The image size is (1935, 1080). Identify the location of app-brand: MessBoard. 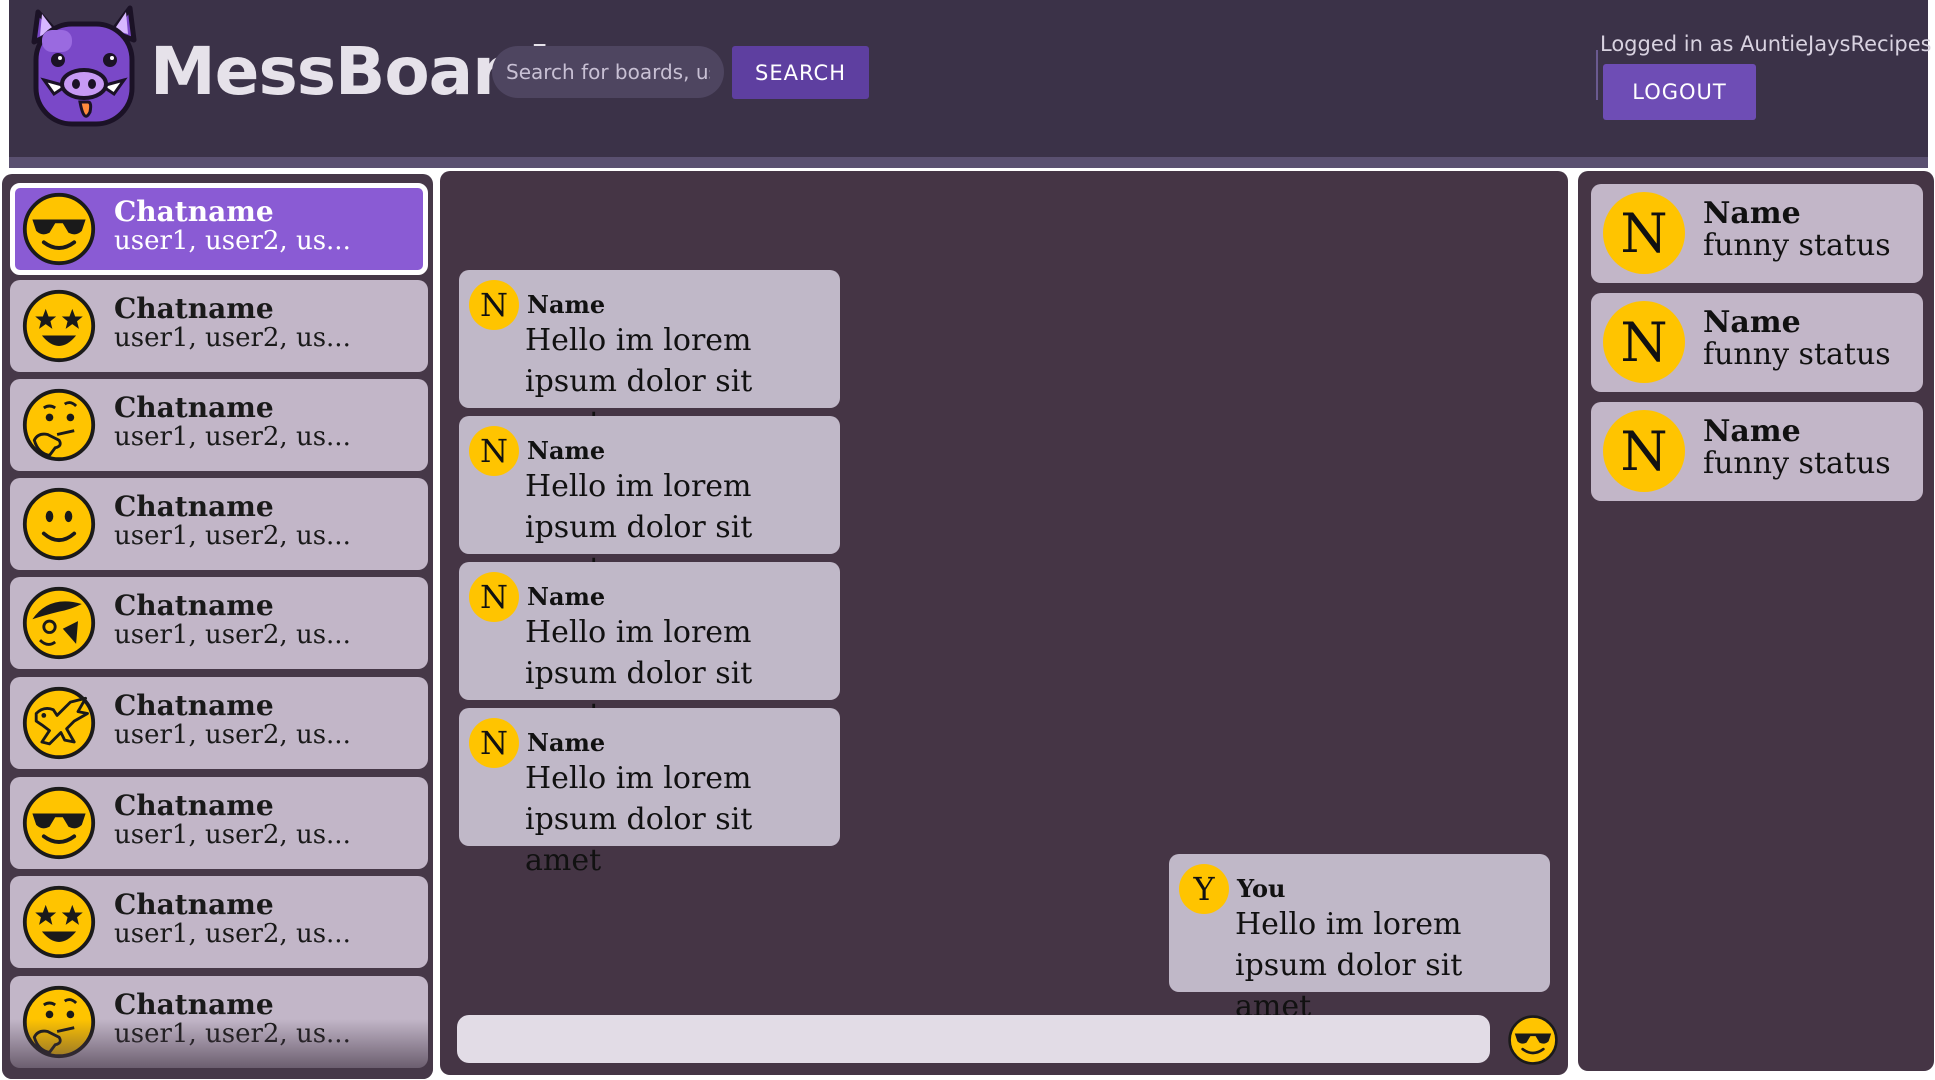
(350, 71).